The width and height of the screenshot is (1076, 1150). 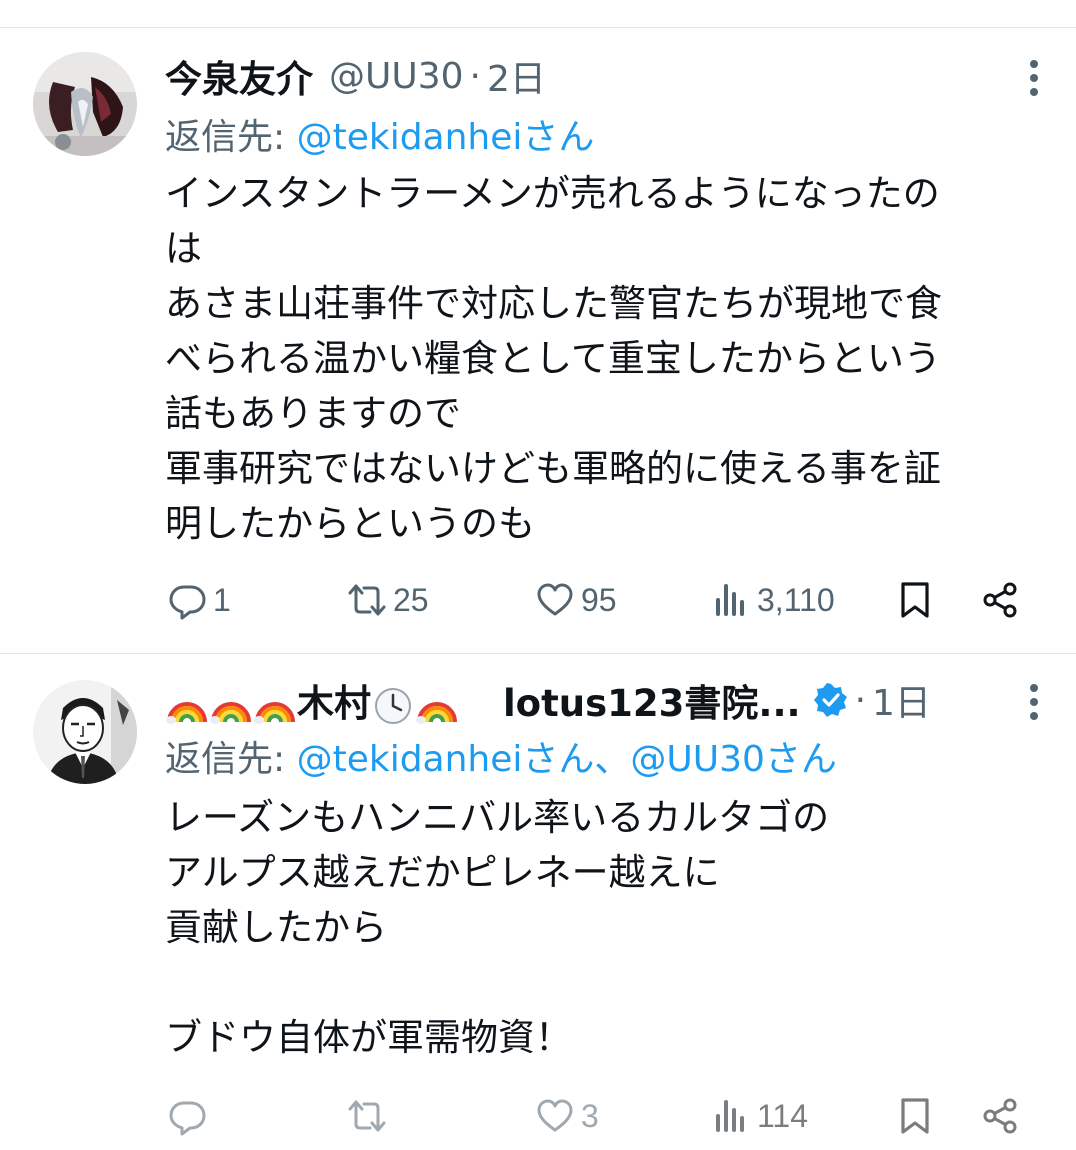 What do you see at coordinates (393, 705) in the screenshot?
I see `clock-icon` at bounding box center [393, 705].